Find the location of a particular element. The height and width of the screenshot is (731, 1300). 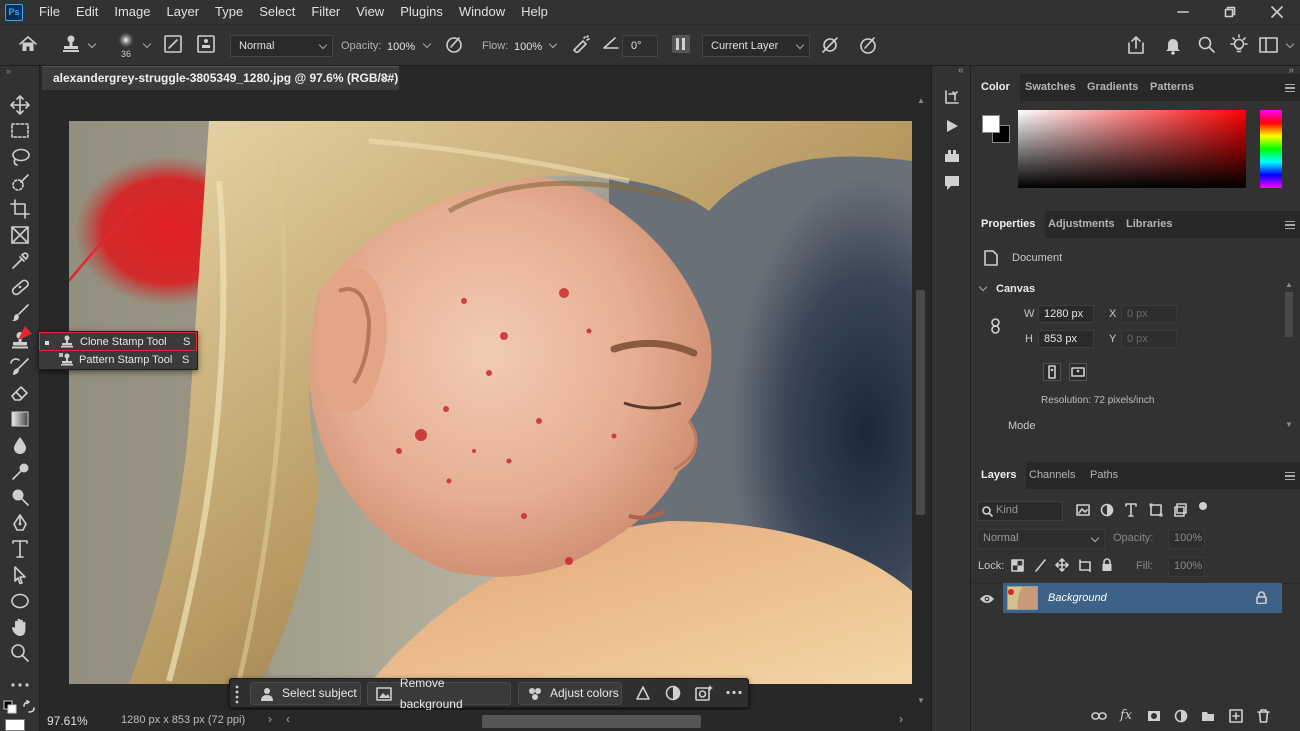

type-tool-icon is located at coordinates (20, 549).